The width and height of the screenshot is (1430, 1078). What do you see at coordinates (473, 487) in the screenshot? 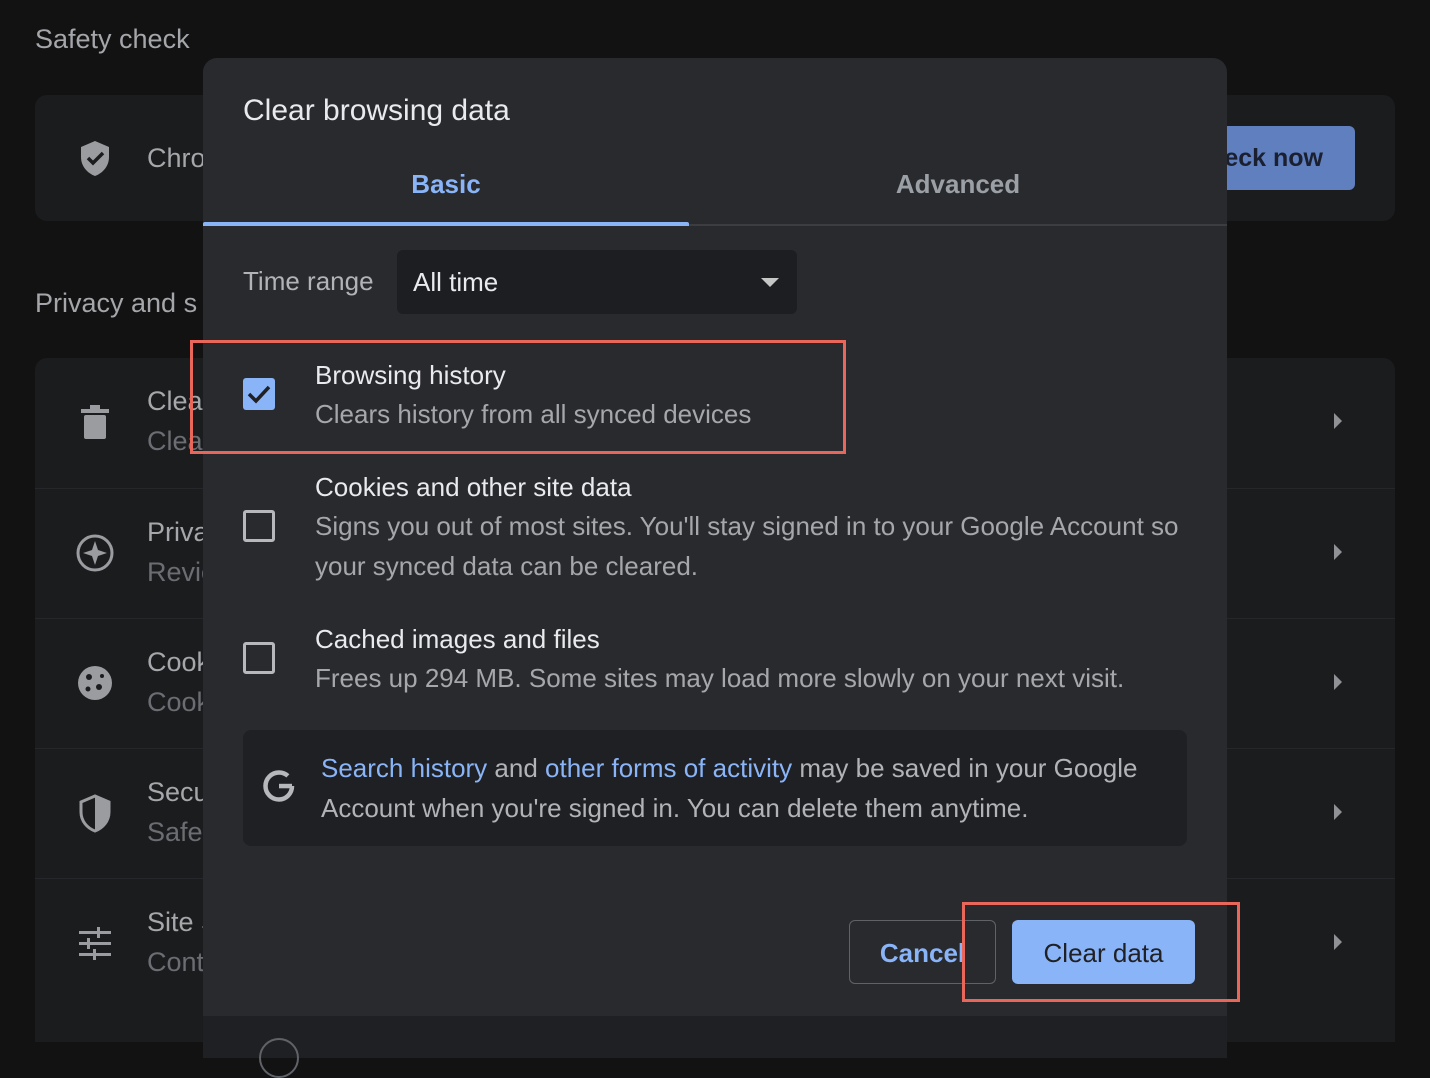
I see `option-title: Cookies and other site data` at bounding box center [473, 487].